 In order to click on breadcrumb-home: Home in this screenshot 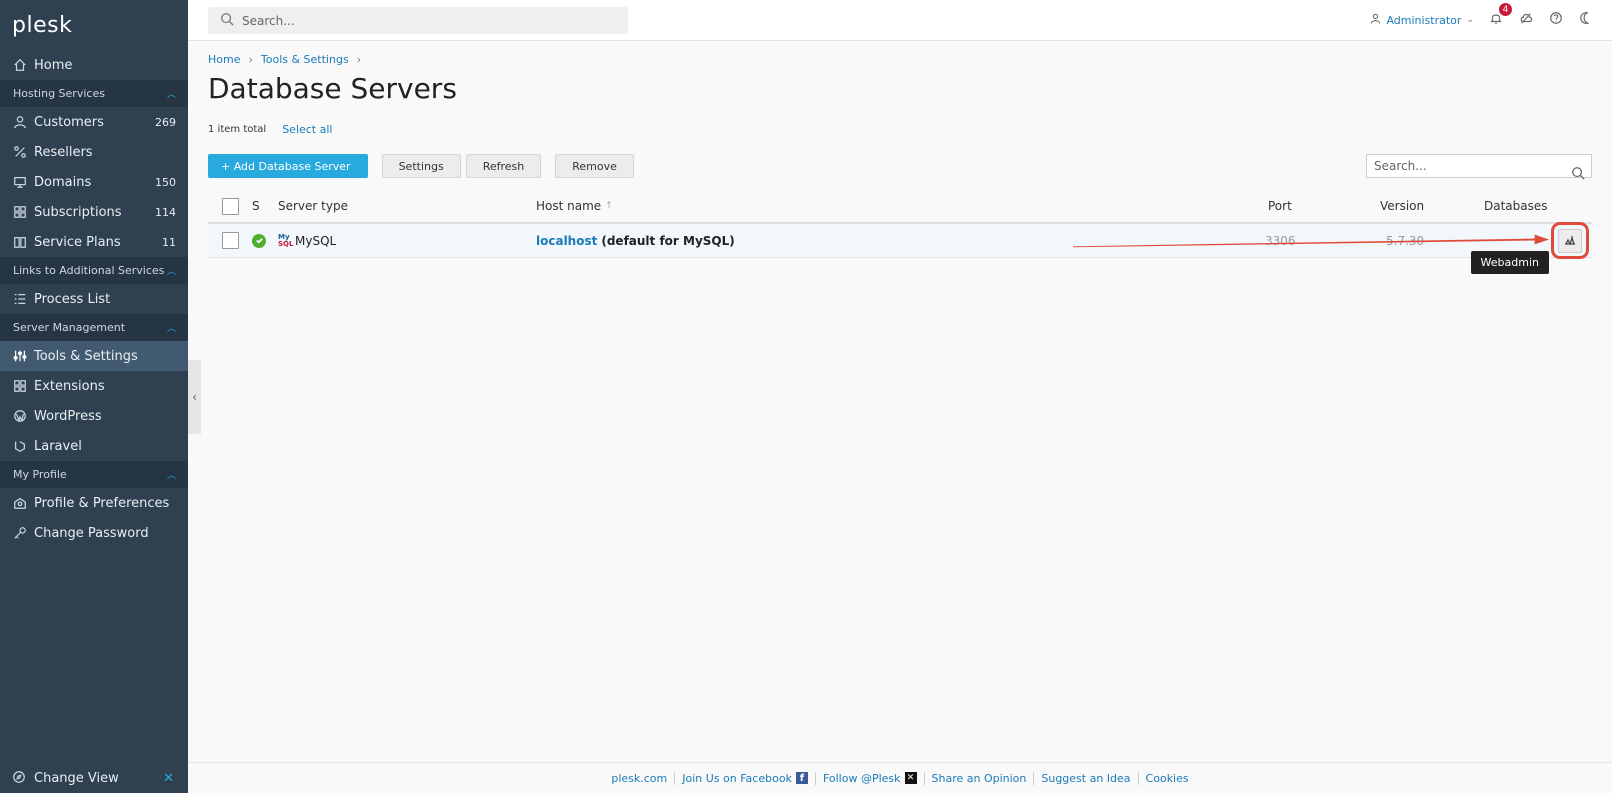, I will do `click(224, 59)`.